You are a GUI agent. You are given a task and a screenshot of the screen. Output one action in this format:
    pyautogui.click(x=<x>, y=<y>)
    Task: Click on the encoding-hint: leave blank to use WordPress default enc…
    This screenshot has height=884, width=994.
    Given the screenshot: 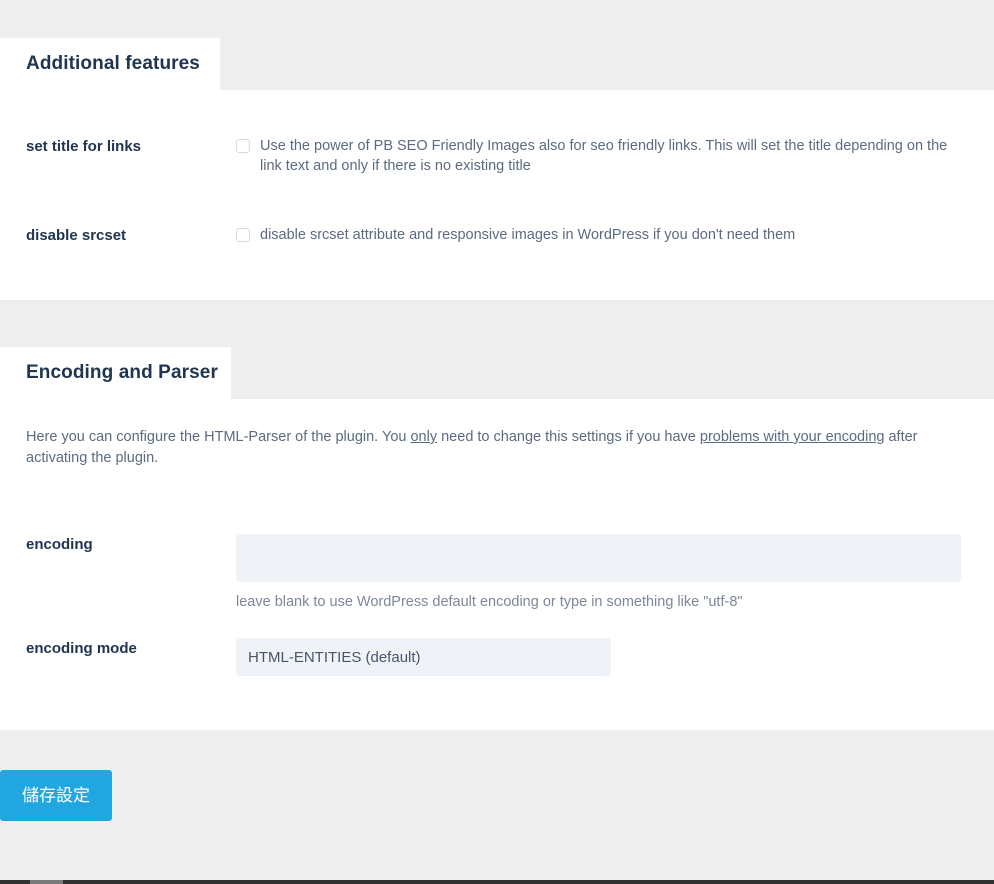 What is the action you would take?
    pyautogui.click(x=489, y=602)
    